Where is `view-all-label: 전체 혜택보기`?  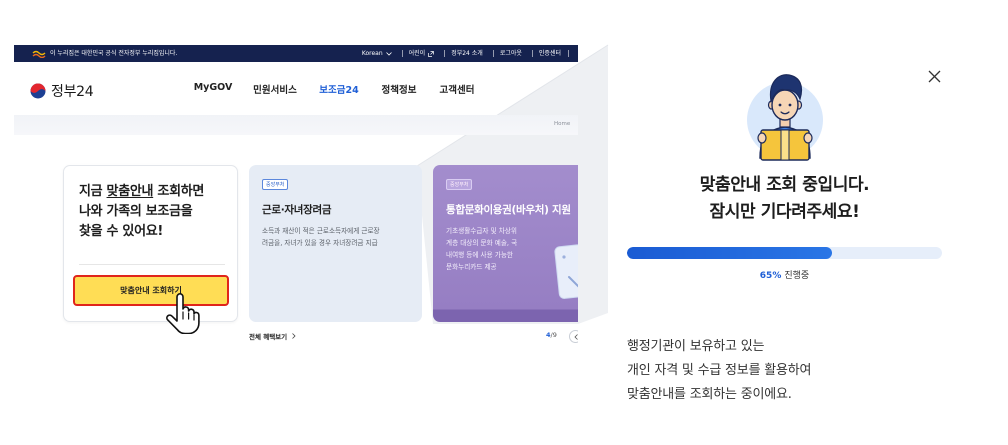 view-all-label: 전체 혜택보기 is located at coordinates (268, 337).